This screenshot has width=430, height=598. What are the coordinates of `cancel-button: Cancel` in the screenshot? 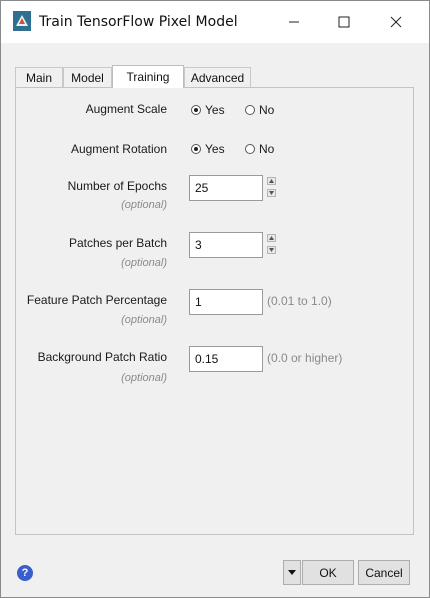 It's located at (384, 572).